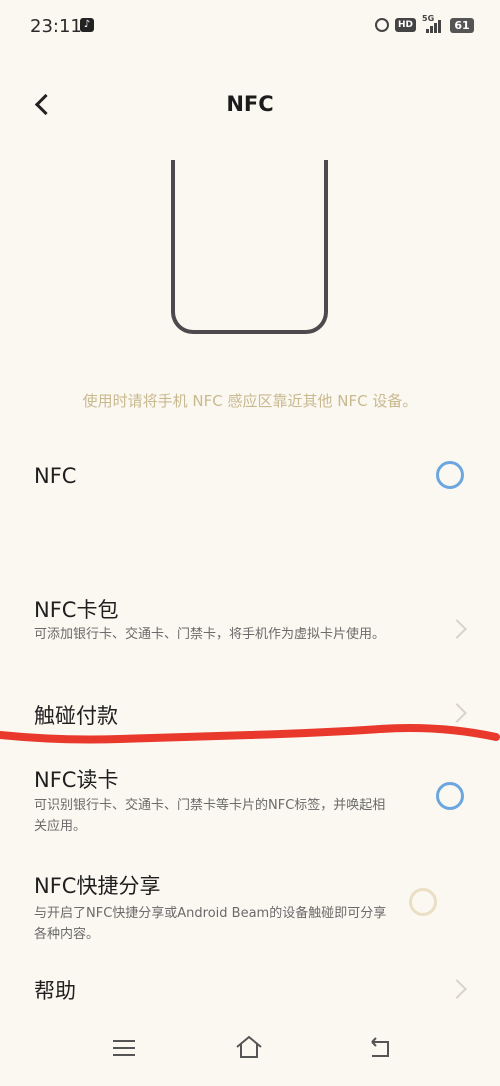  What do you see at coordinates (97, 886) in the screenshot?
I see `nfc-share-title: NFC快捷分享` at bounding box center [97, 886].